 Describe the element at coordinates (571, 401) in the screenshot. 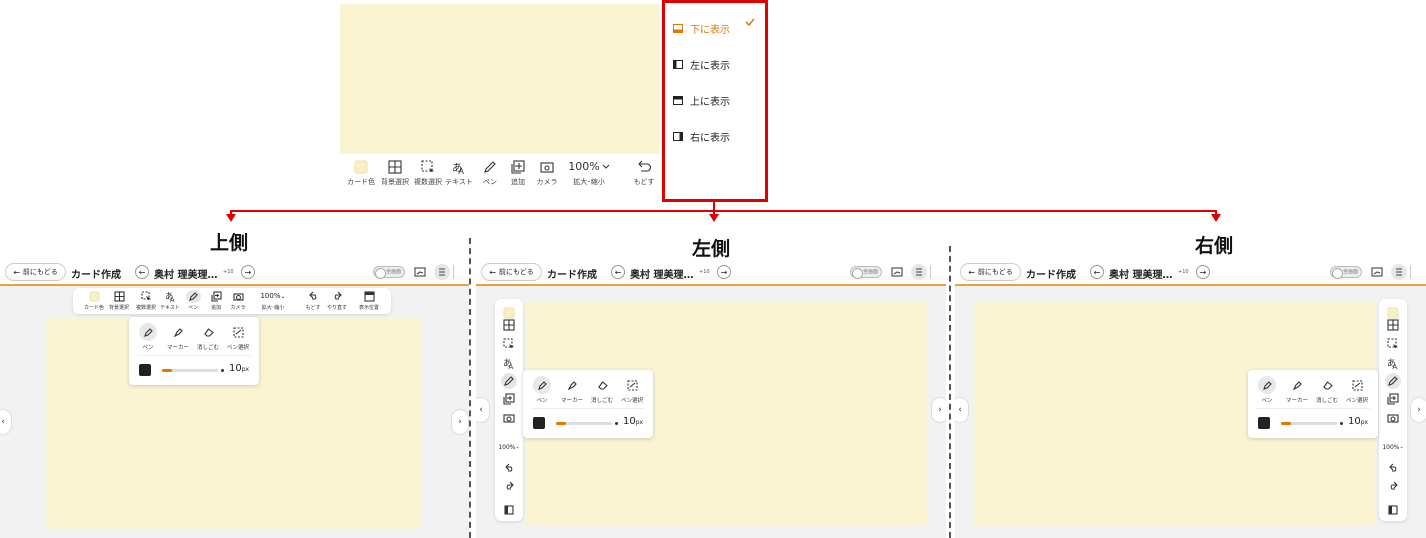

I see `pen-tool-label: マーカー` at that location.